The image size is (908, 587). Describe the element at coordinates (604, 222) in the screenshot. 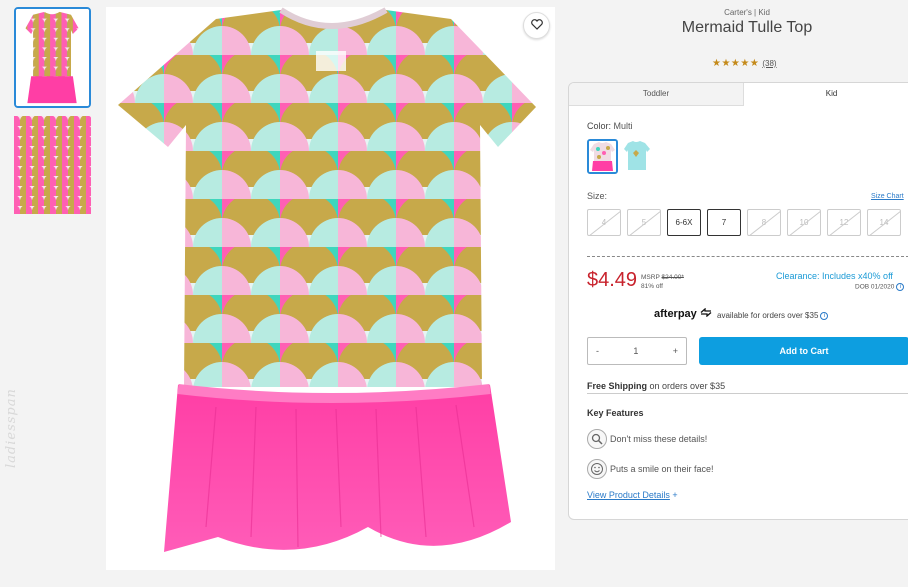

I see `size-option-4: 4` at that location.